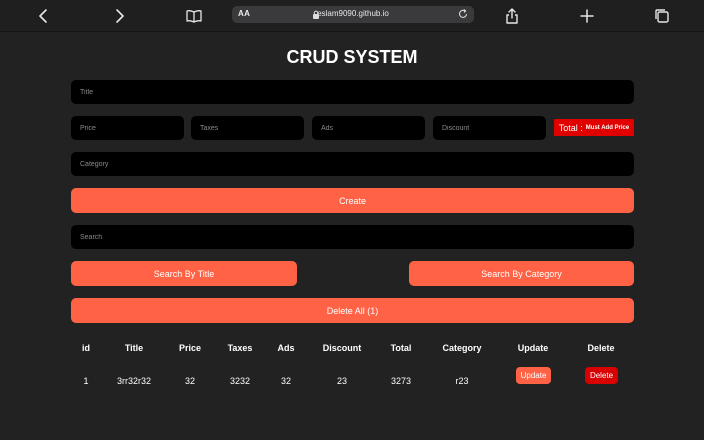 Image resolution: width=704 pixels, height=440 pixels. Describe the element at coordinates (134, 348) in the screenshot. I see `table-header-title: Title` at that location.